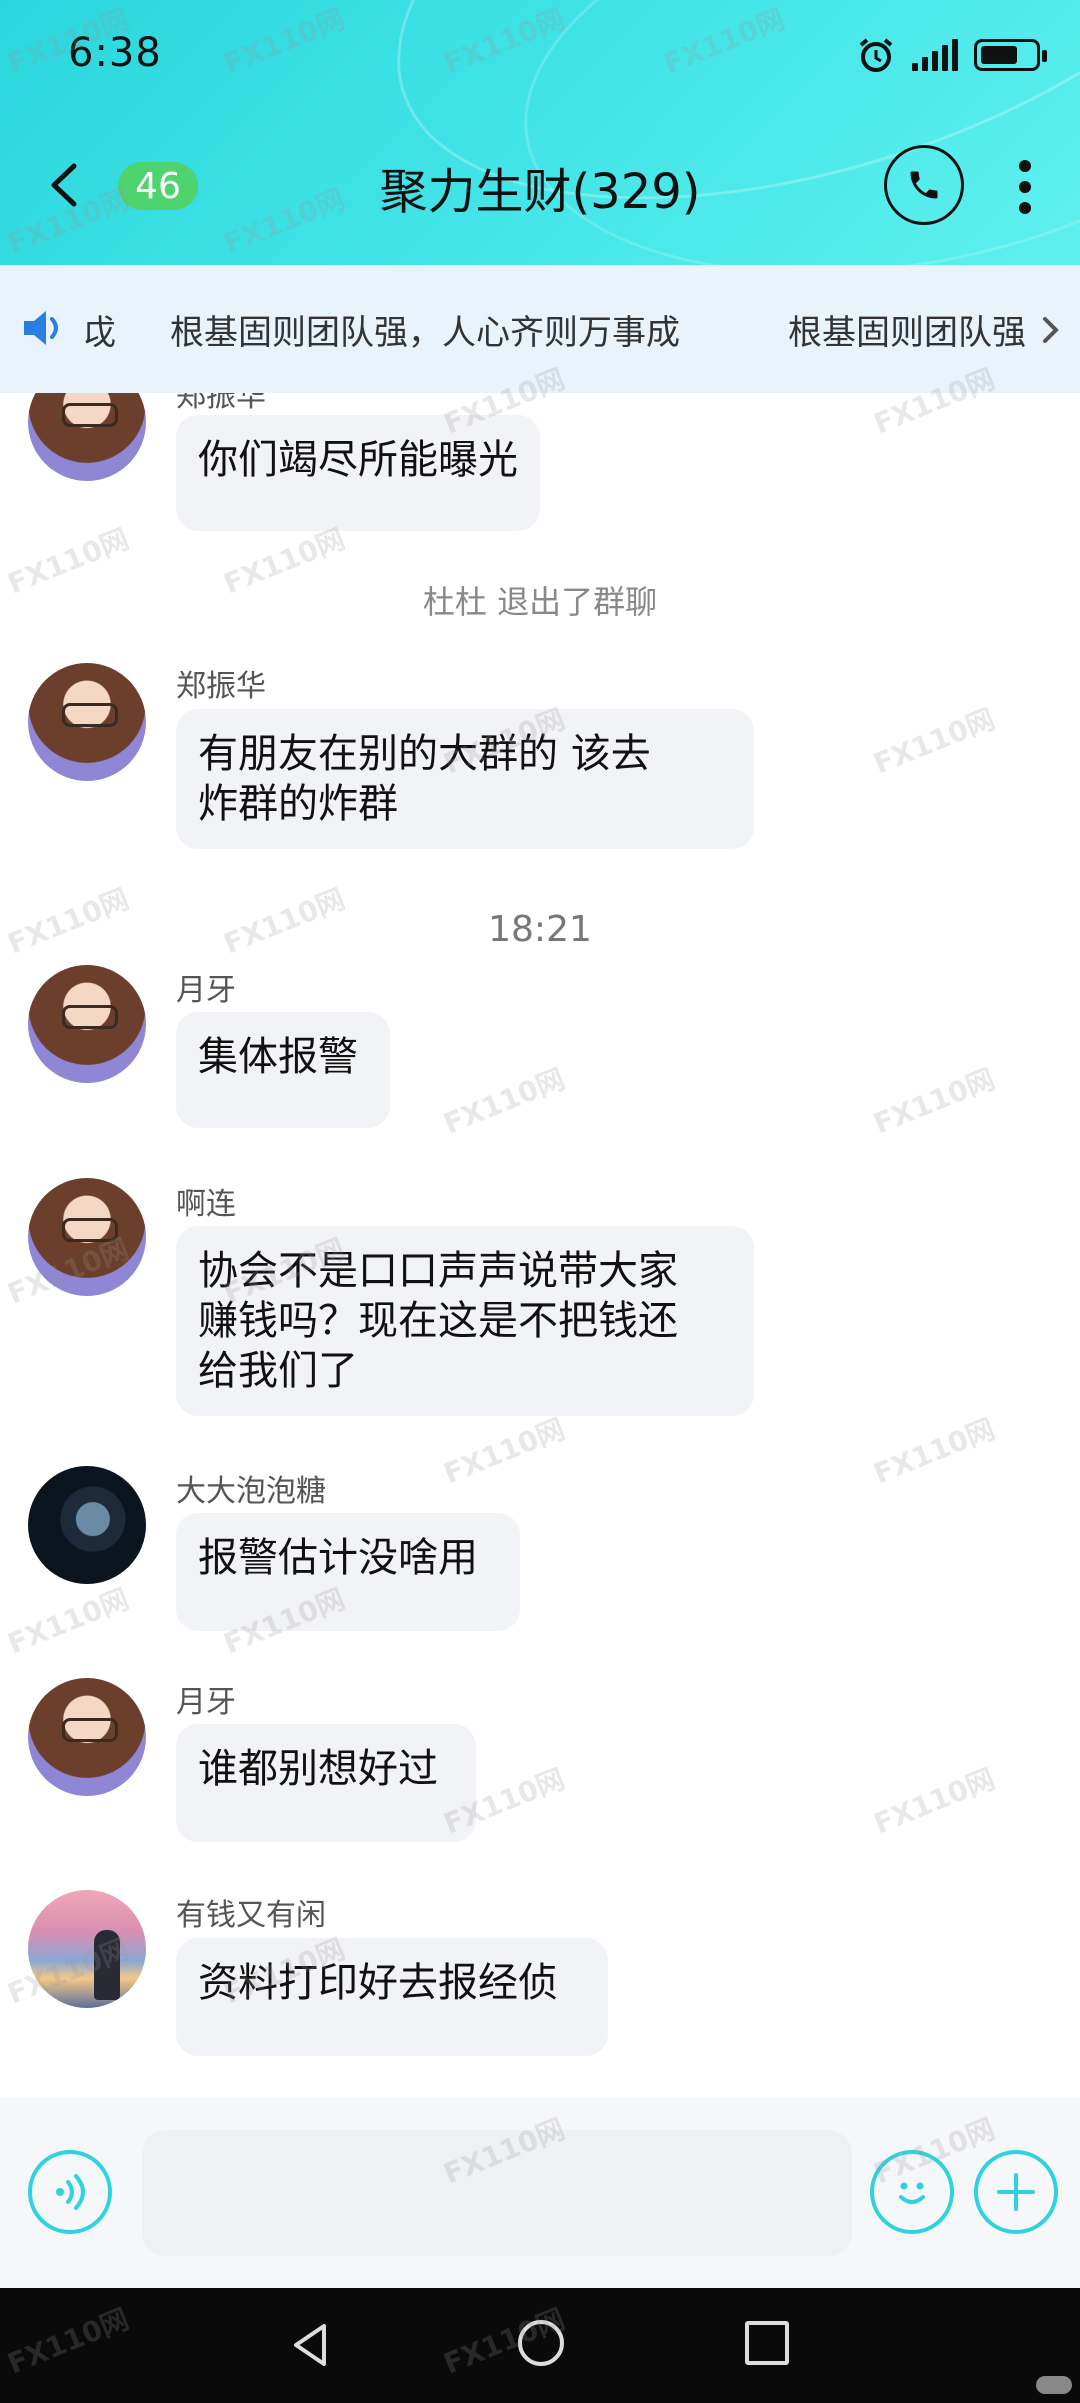 The width and height of the screenshot is (1080, 2403). I want to click on alarm-icon, so click(876, 55).